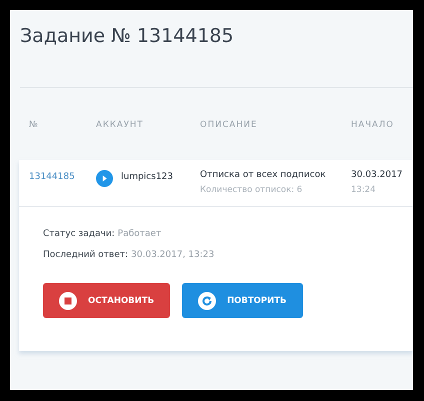 The height and width of the screenshot is (401, 424). What do you see at coordinates (363, 190) in the screenshot?
I see `start-time: 13:24` at bounding box center [363, 190].